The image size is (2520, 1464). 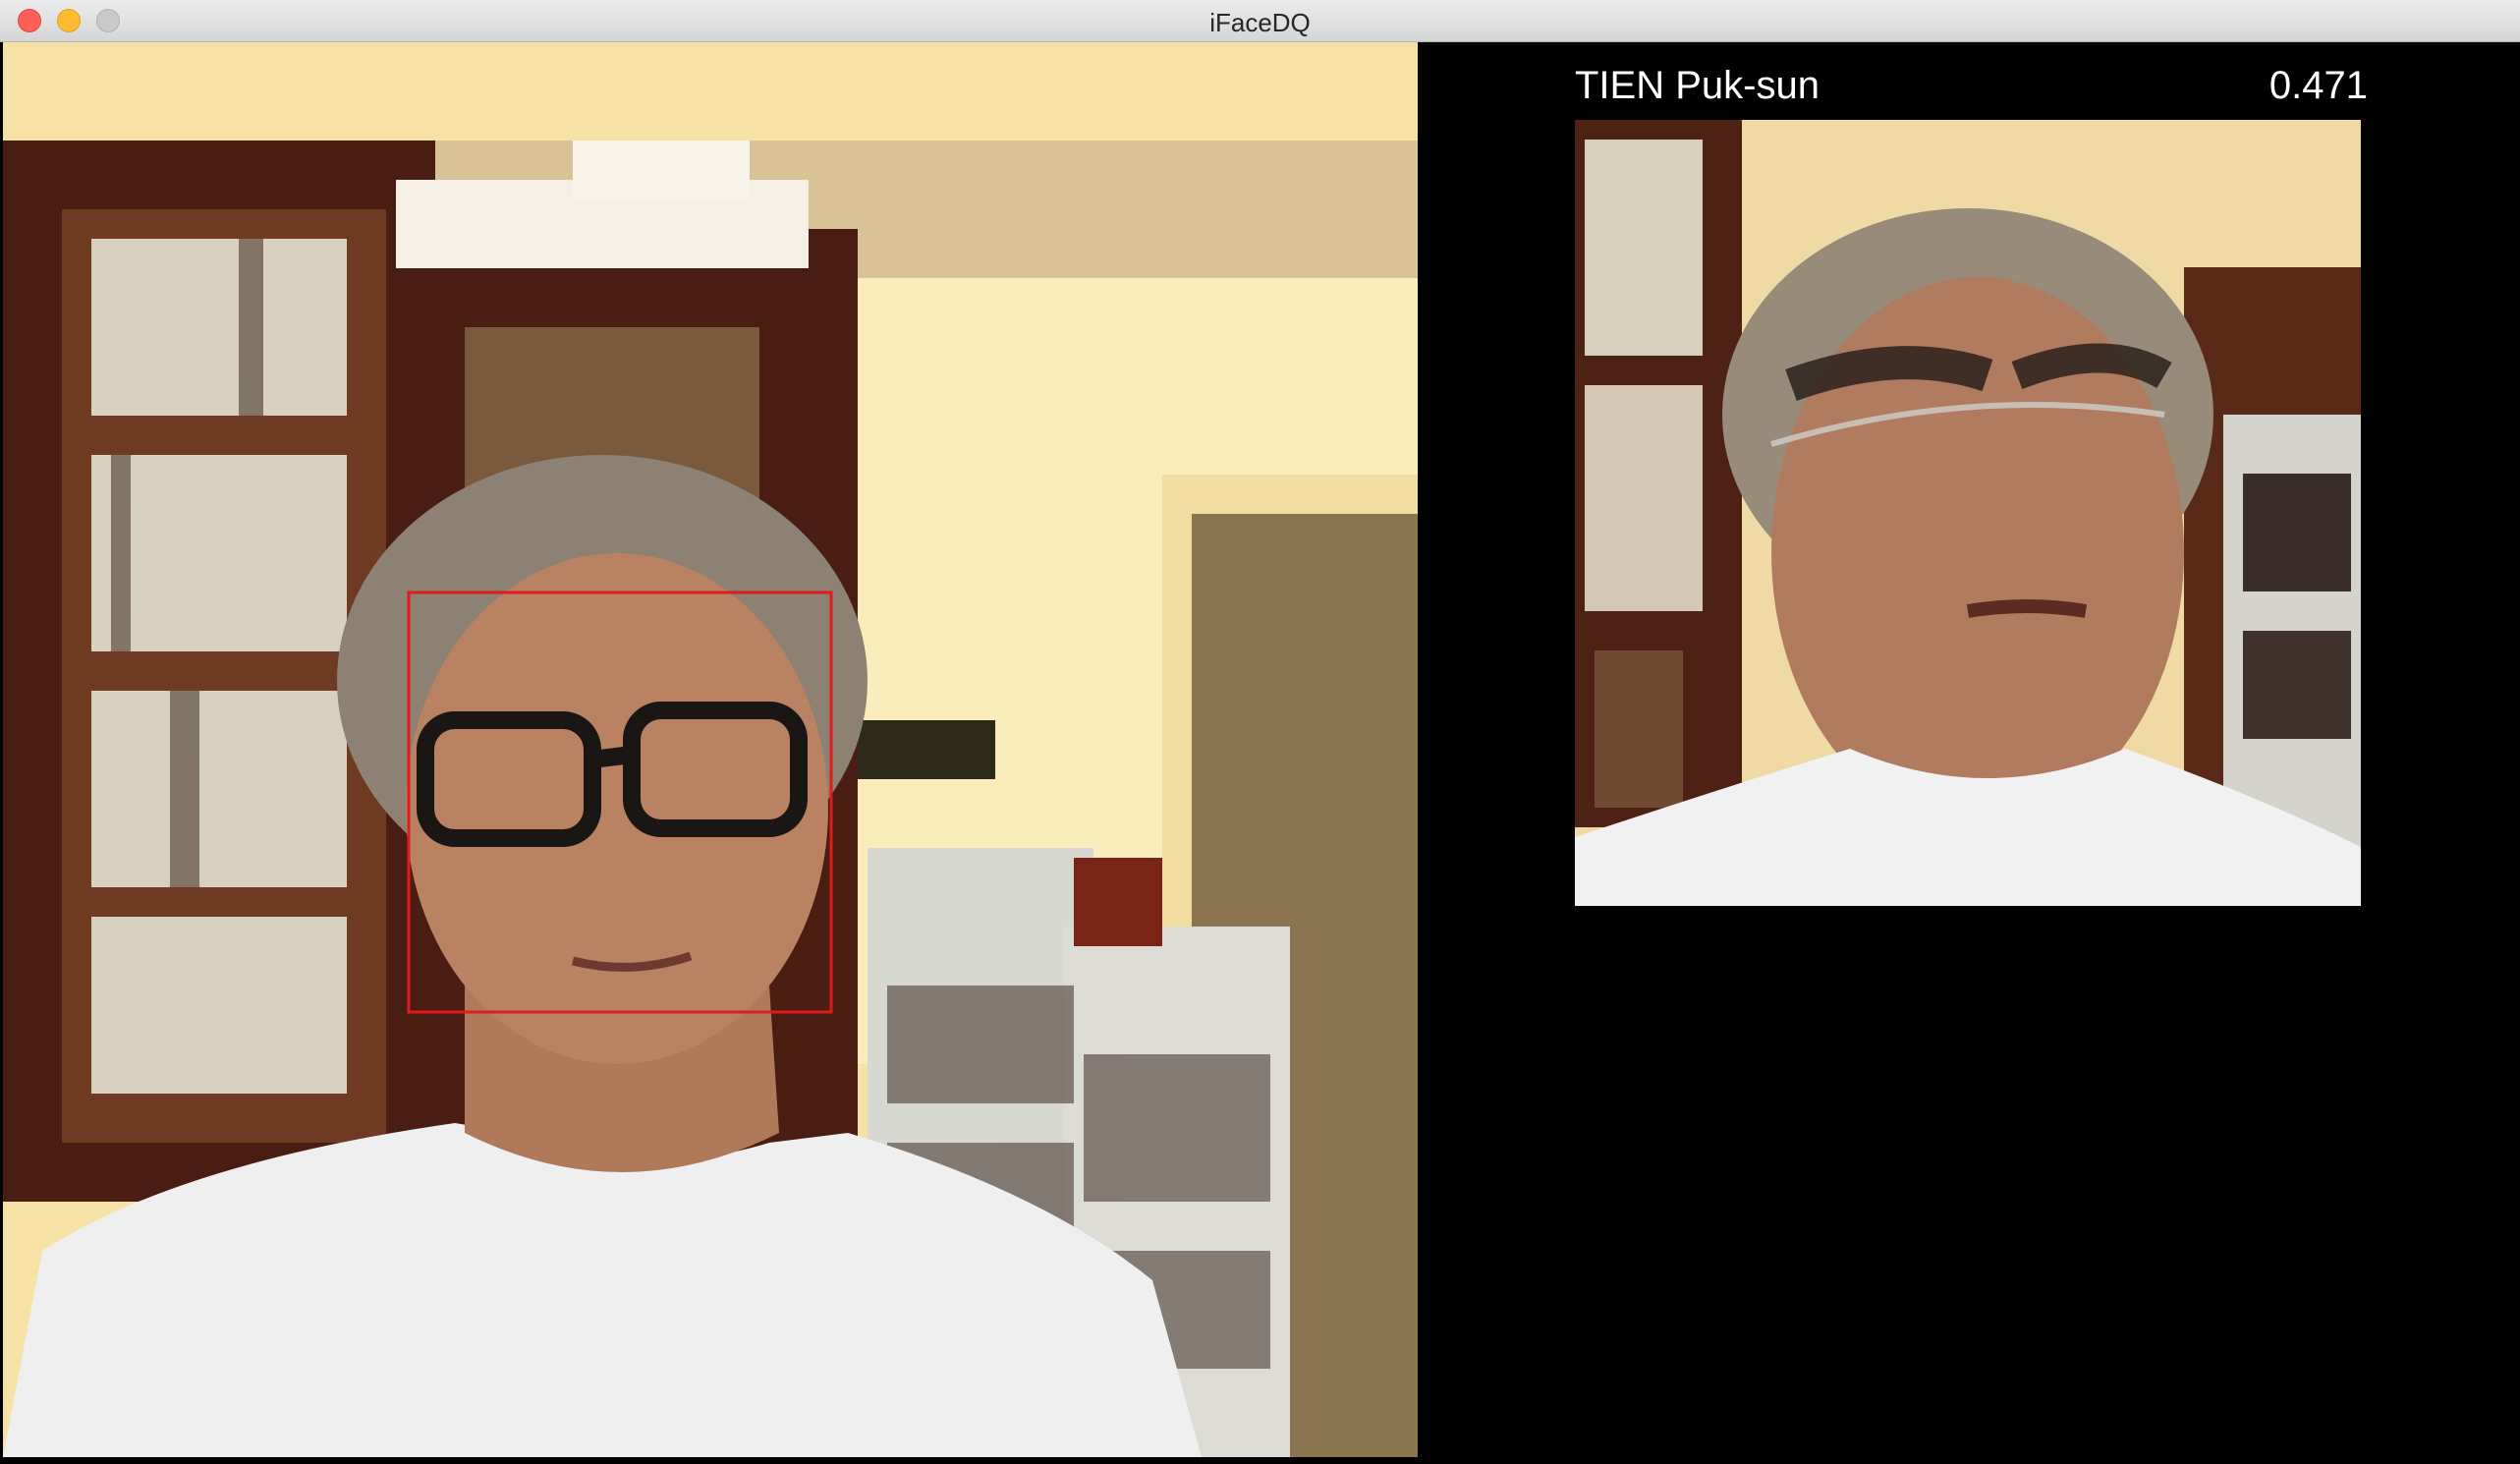 I want to click on window-title: iFaceDQ, so click(x=1260, y=22).